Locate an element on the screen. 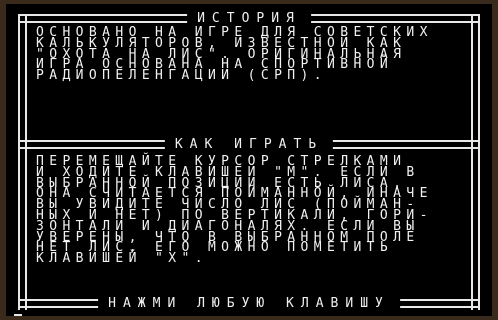  howto-text-line: КЛАВИШЕЙ "Х". is located at coordinates (122, 259).